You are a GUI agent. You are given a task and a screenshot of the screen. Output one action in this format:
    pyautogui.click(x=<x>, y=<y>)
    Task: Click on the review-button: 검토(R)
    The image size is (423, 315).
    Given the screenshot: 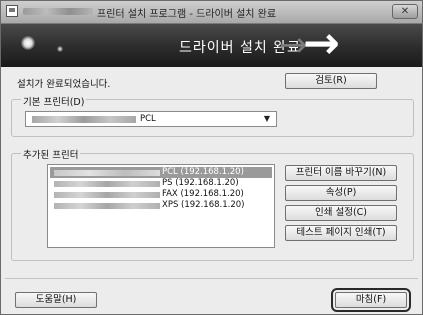 What is the action you would take?
    pyautogui.click(x=331, y=81)
    